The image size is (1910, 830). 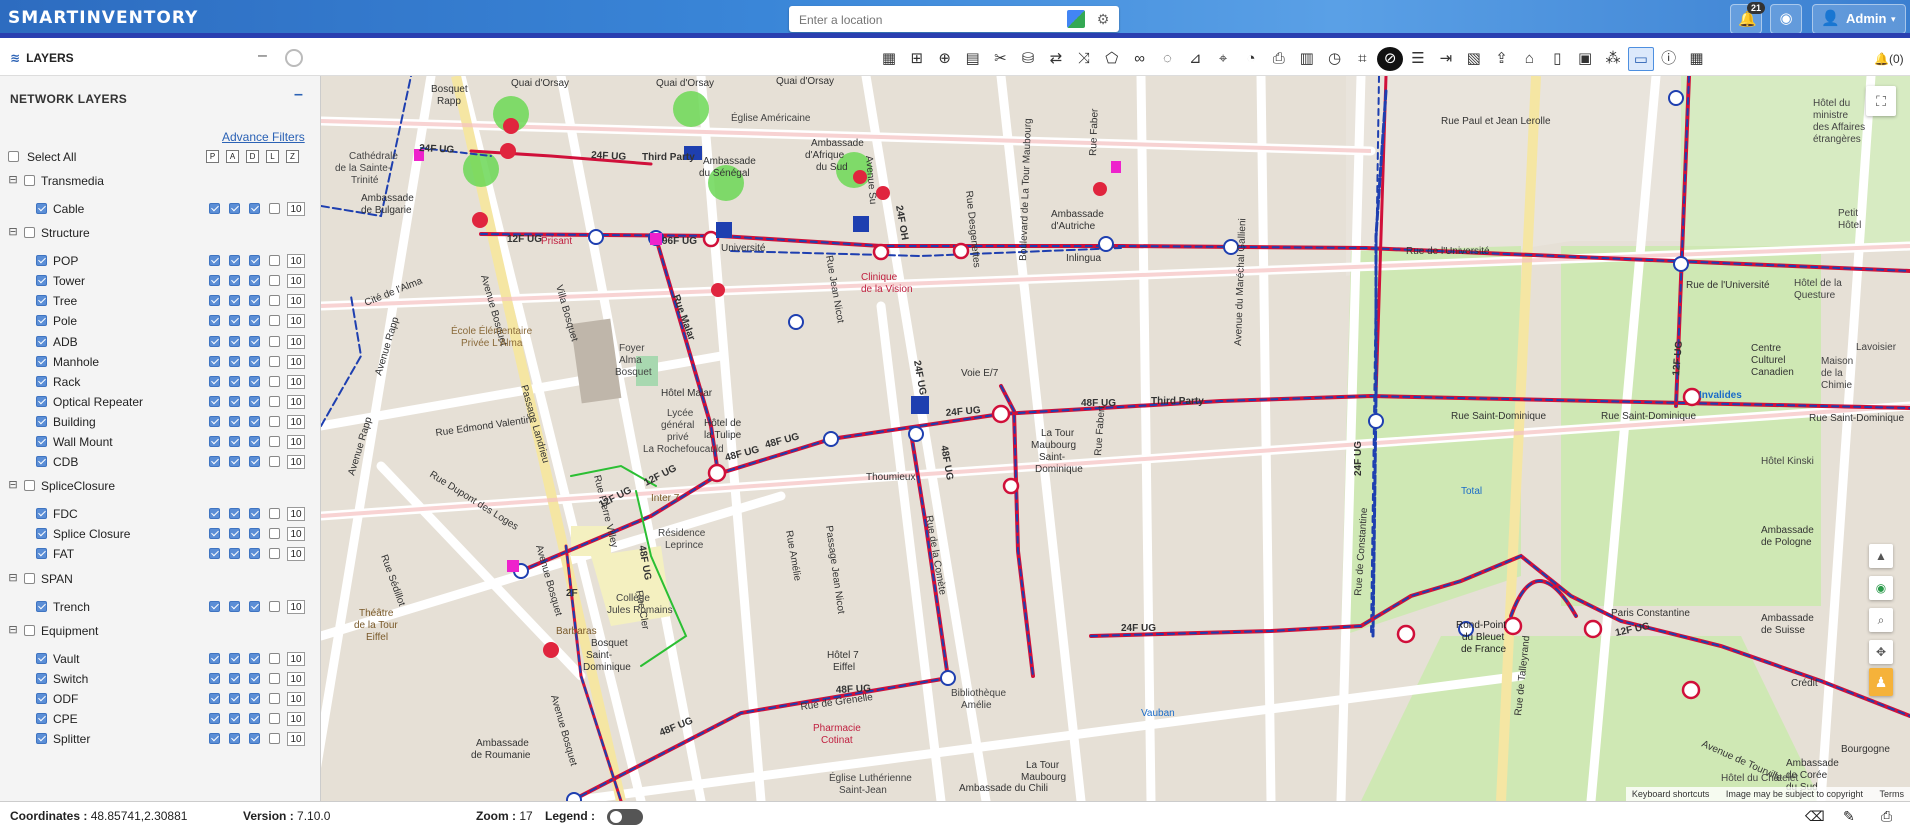 What do you see at coordinates (1251, 59) in the screenshot?
I see `dashboard-icon: ◔` at bounding box center [1251, 59].